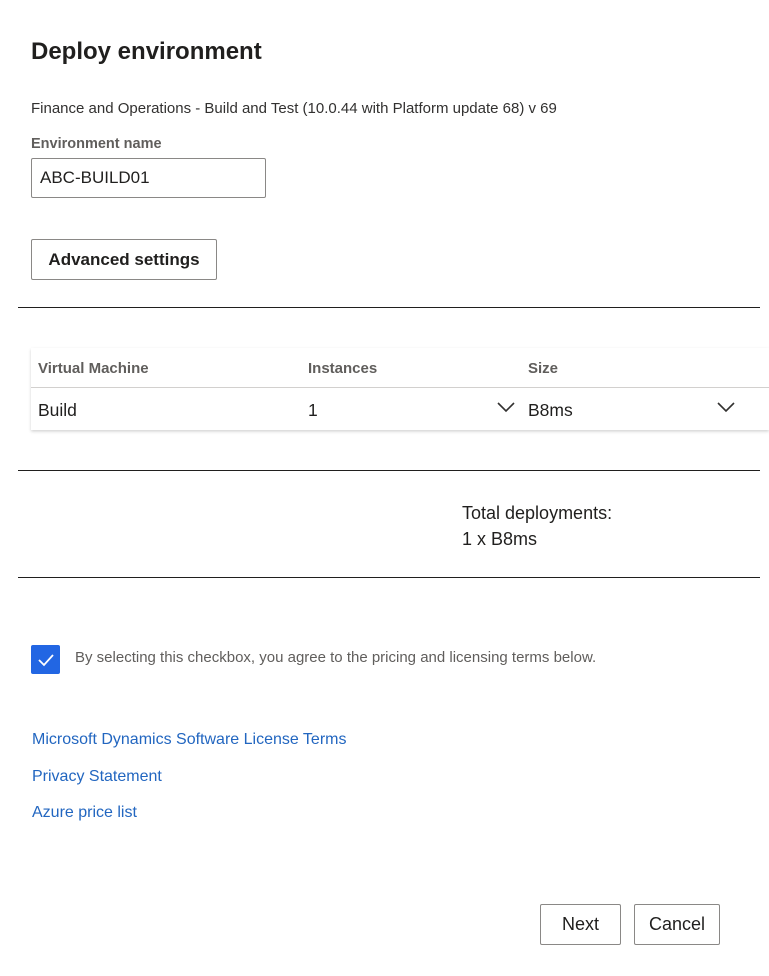  What do you see at coordinates (57, 410) in the screenshot?
I see `vm-name-cell: Build` at bounding box center [57, 410].